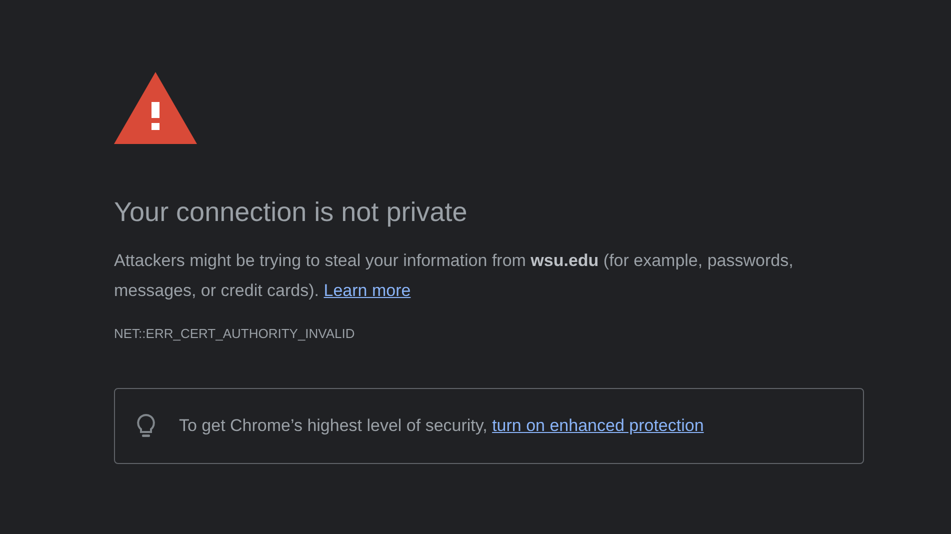  I want to click on enhanced-protection-link: turn on enhanced protection, so click(598, 426).